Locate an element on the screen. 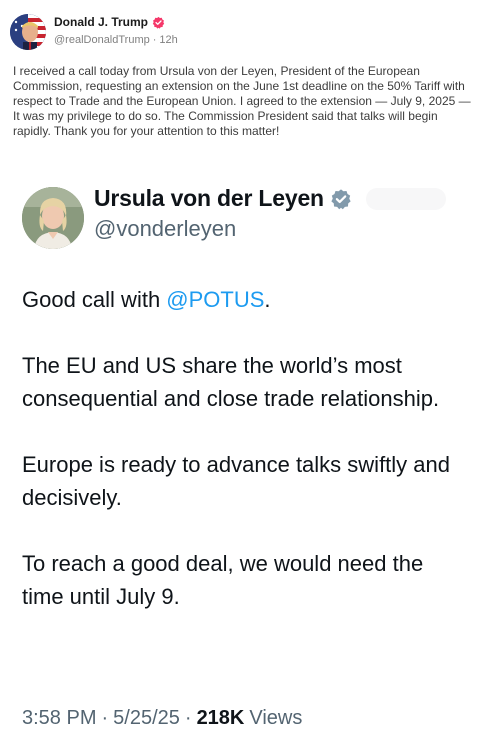  tweet-author-name-row: Ursula von der Leyen is located at coordinates (270, 198).